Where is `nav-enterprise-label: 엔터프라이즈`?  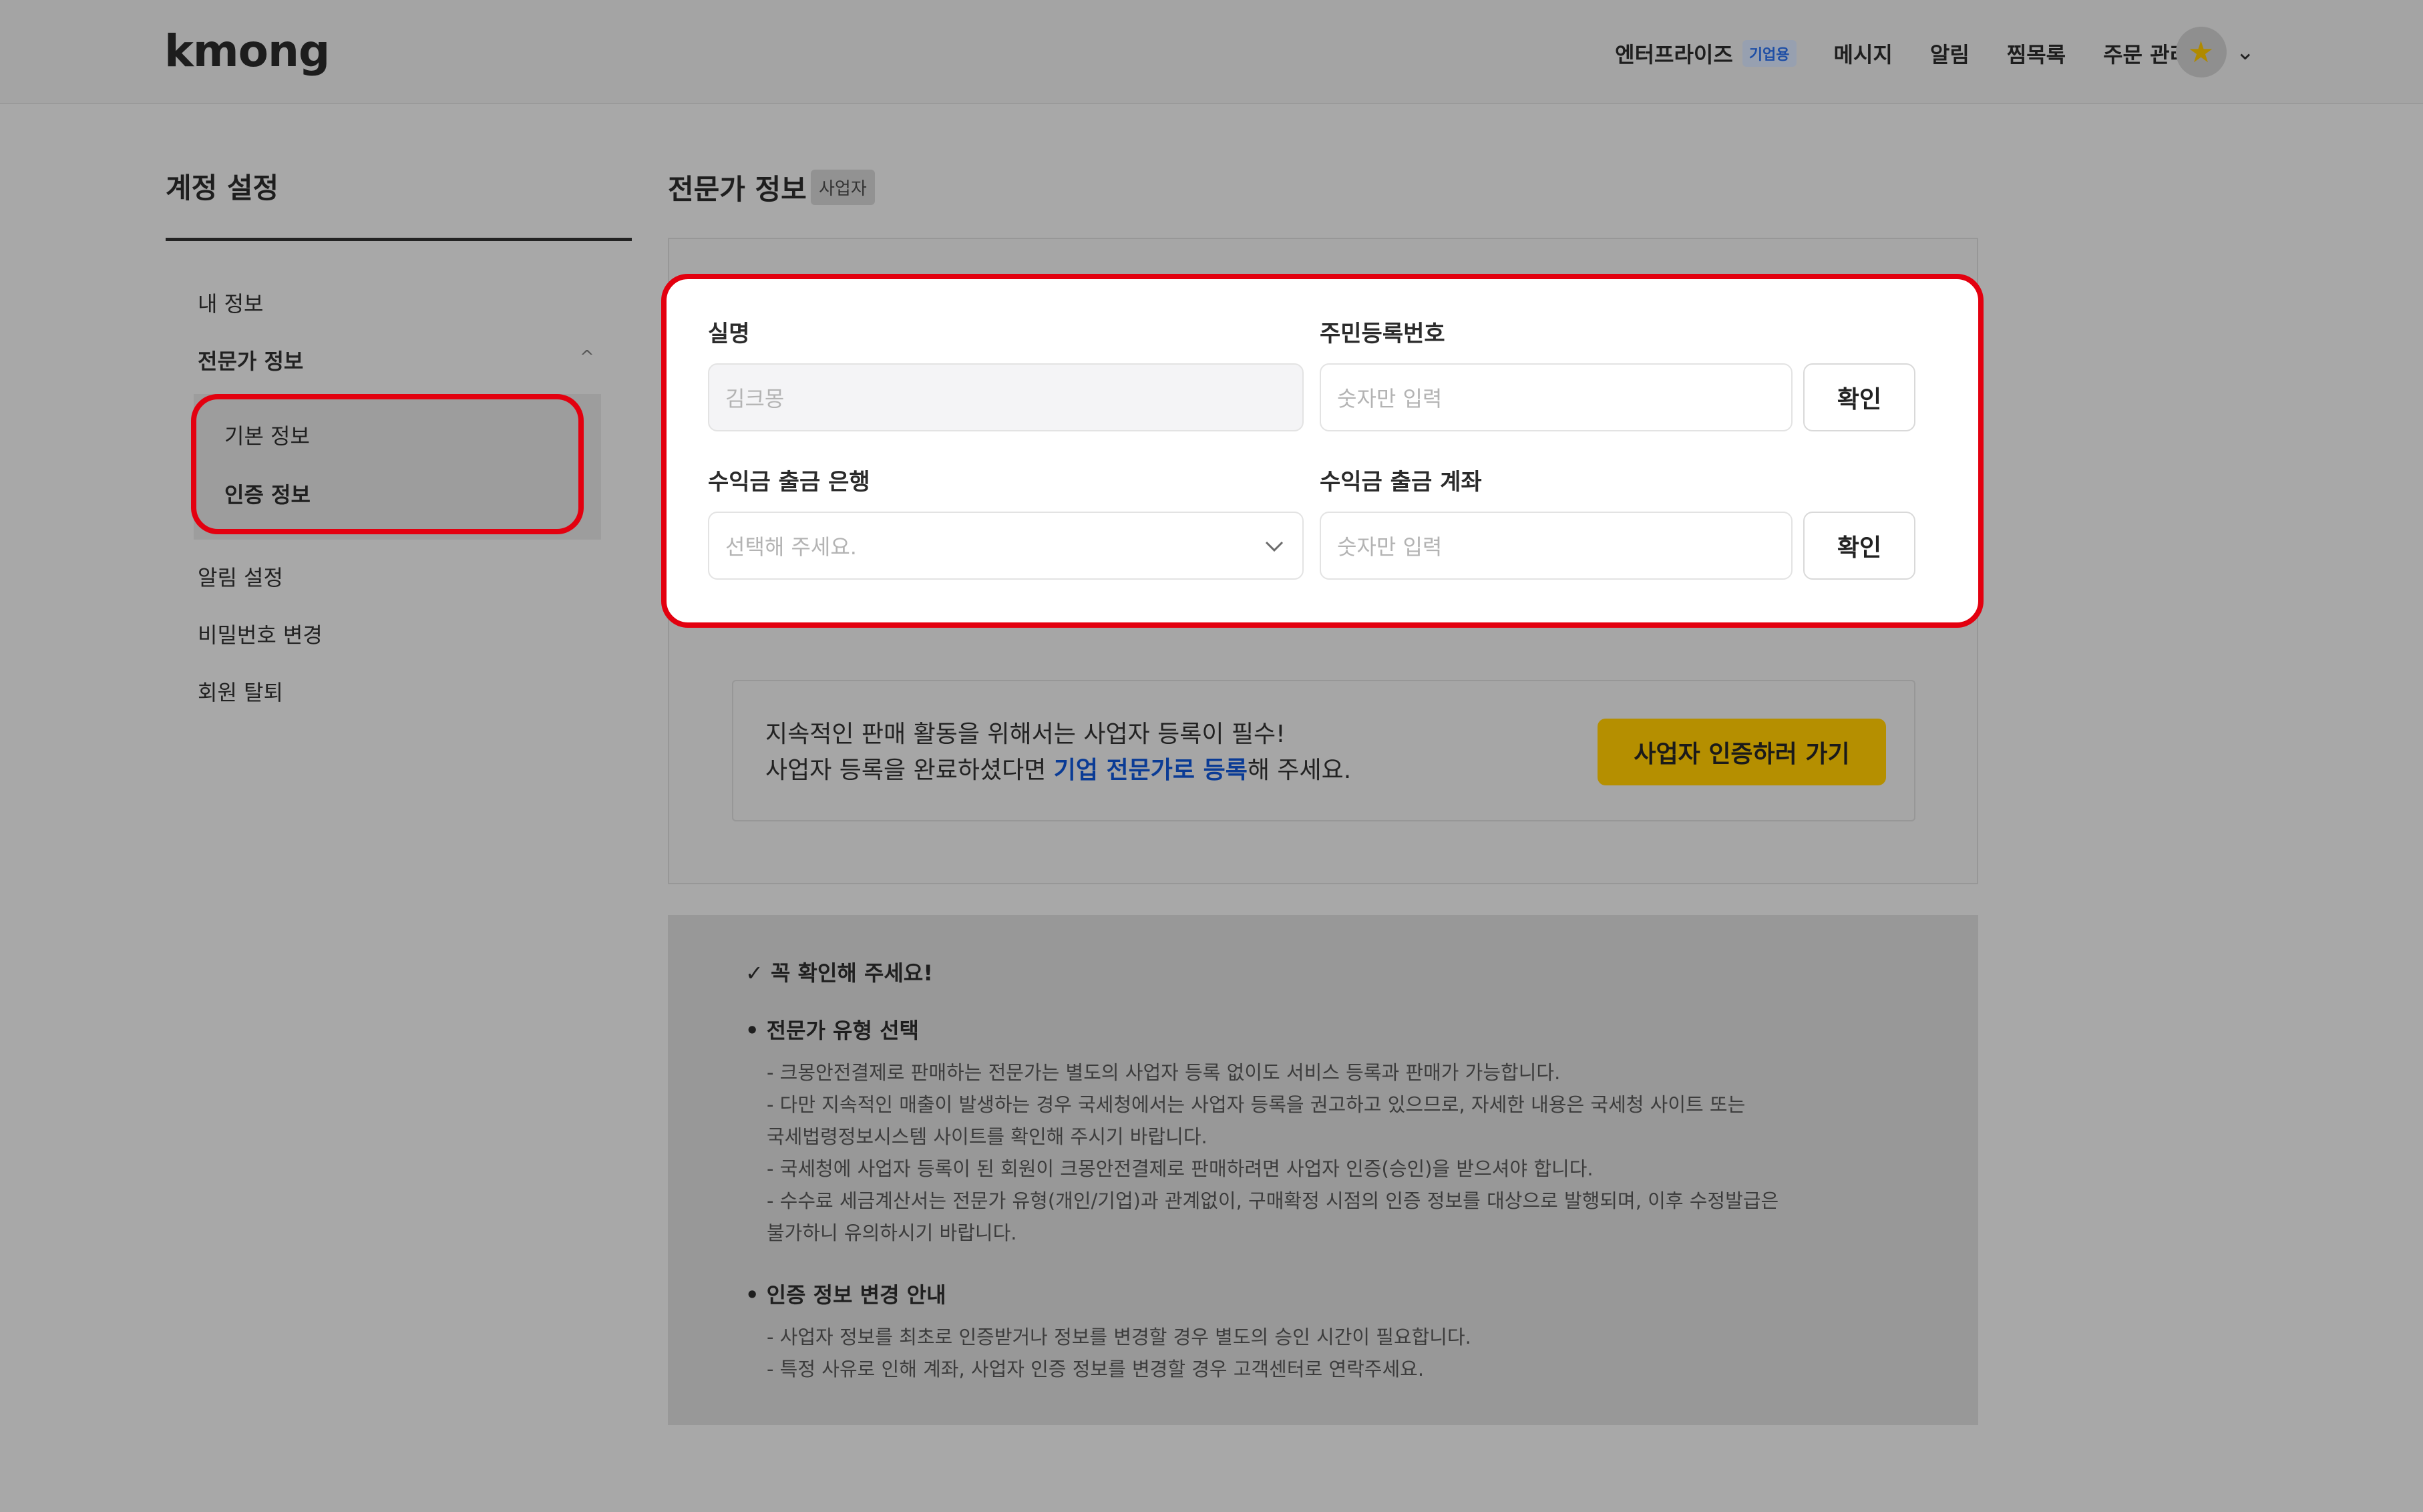 nav-enterprise-label: 엔터프라이즈 is located at coordinates (1674, 55).